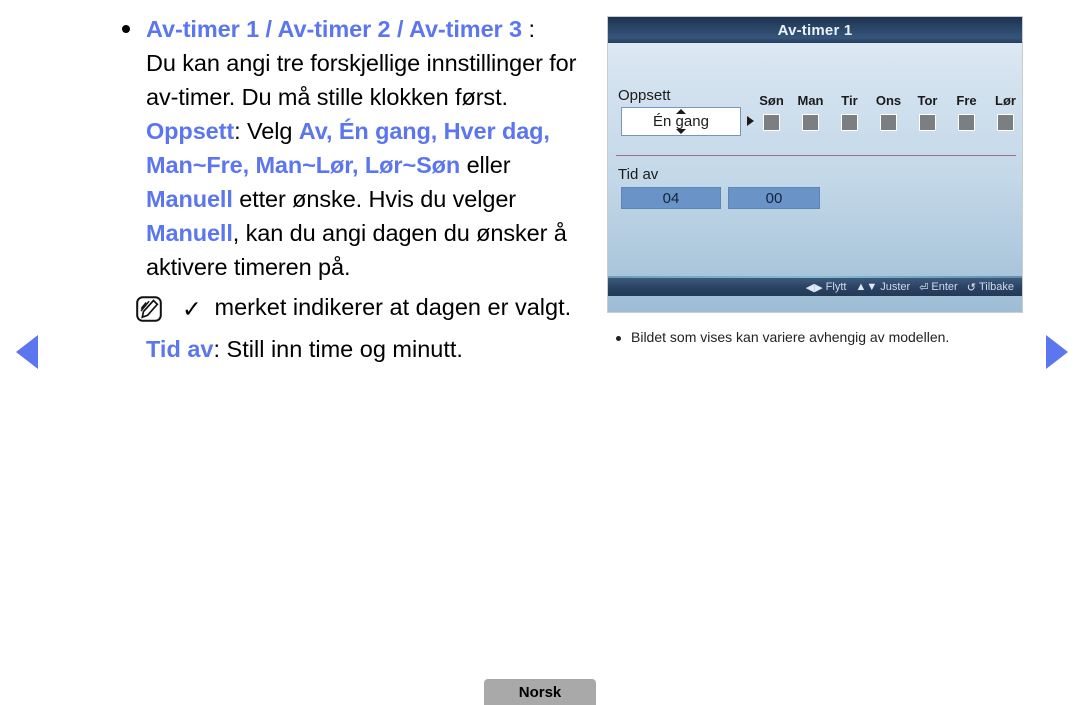 The height and width of the screenshot is (705, 1080). I want to click on day-column: Søn, so click(771, 112).